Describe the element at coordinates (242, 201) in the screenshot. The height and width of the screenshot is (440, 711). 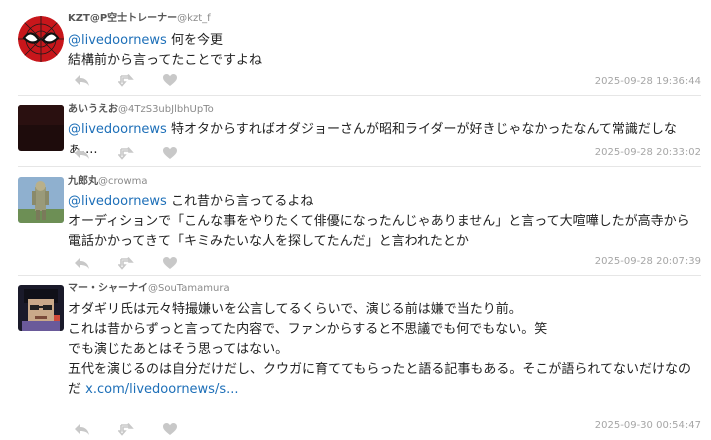
I see `tweet-line: これ昔から言ってるよね` at that location.